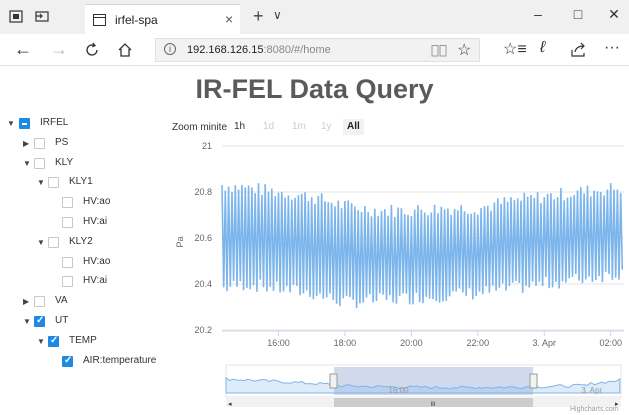 The width and height of the screenshot is (629, 415). What do you see at coordinates (278, 343) in the screenshot?
I see `x-tick-label: 16:00` at bounding box center [278, 343].